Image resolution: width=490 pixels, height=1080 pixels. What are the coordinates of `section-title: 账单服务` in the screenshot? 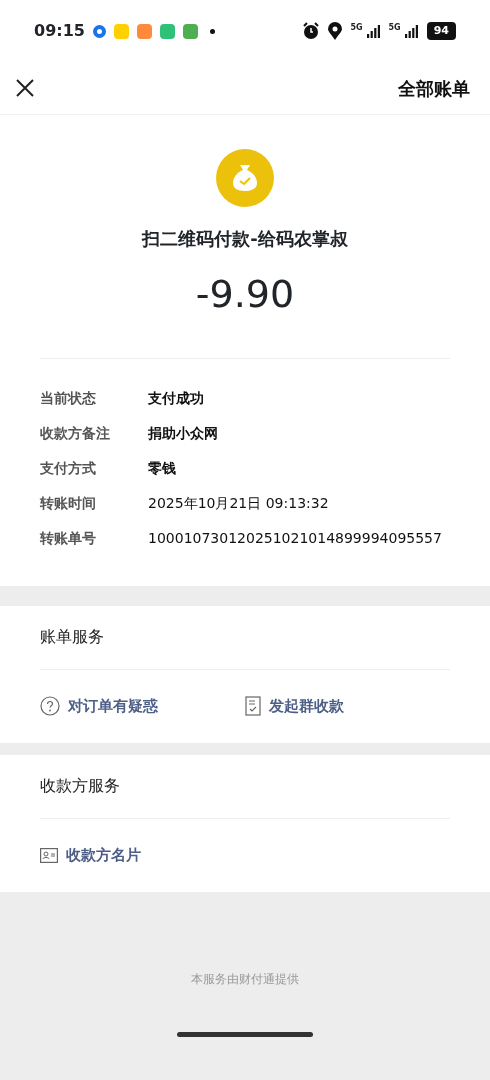 It's located at (245, 637).